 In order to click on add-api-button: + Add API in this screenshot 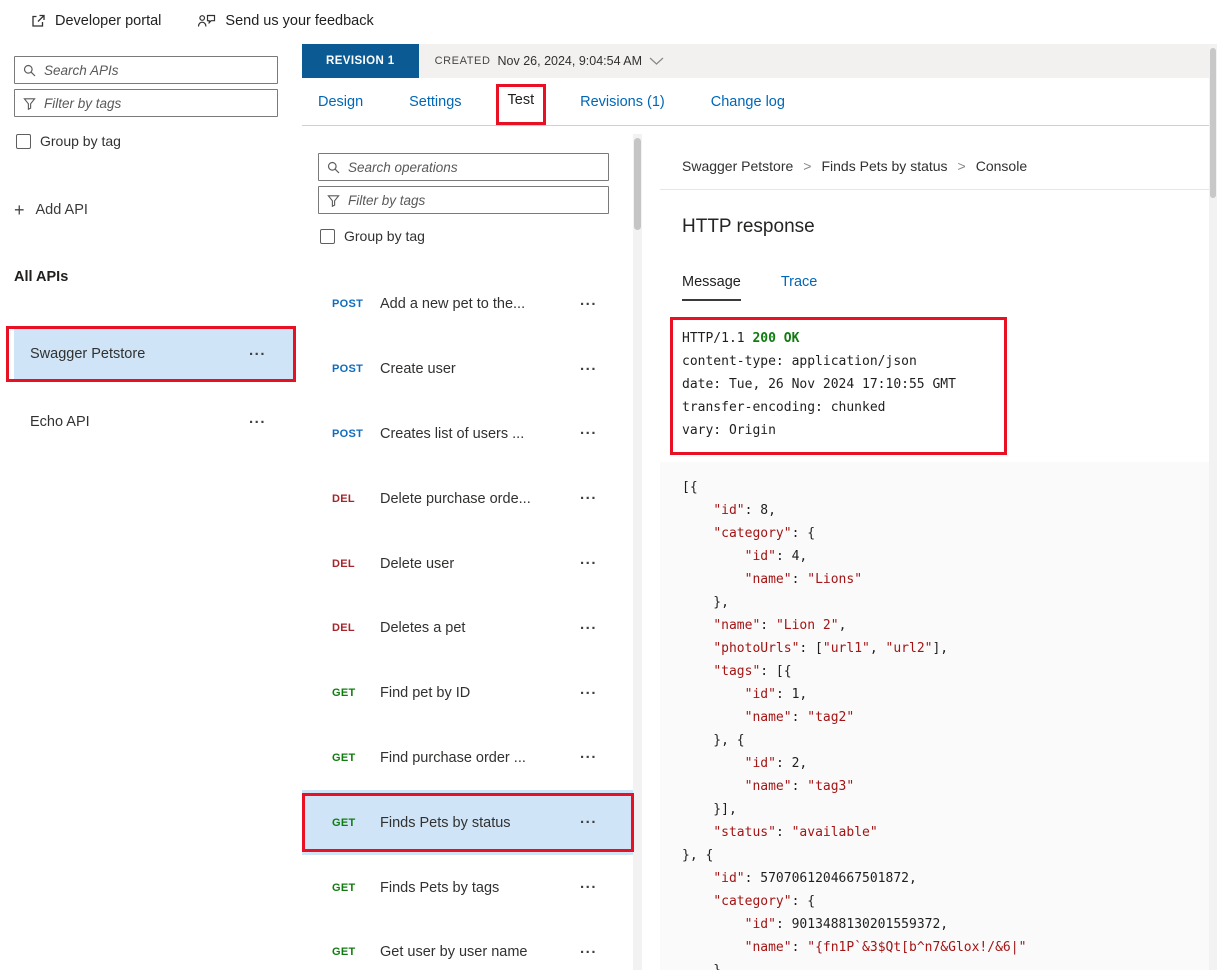, I will do `click(154, 210)`.